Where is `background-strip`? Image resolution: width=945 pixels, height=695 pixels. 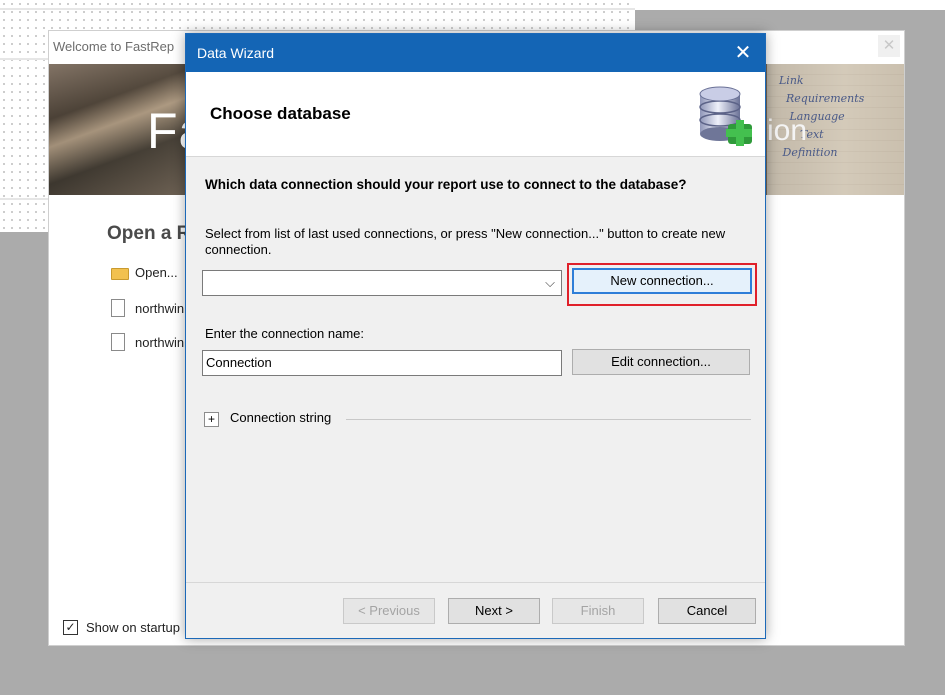 background-strip is located at coordinates (790, 5).